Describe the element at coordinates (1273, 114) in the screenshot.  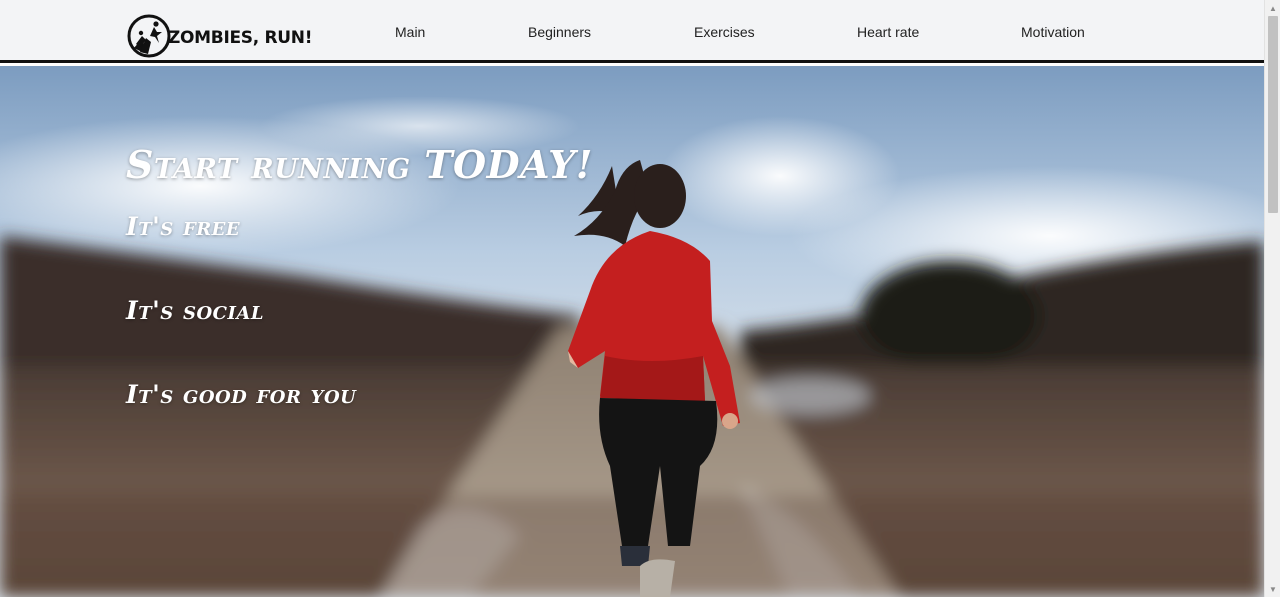
I see `scrollbar-thumb` at that location.